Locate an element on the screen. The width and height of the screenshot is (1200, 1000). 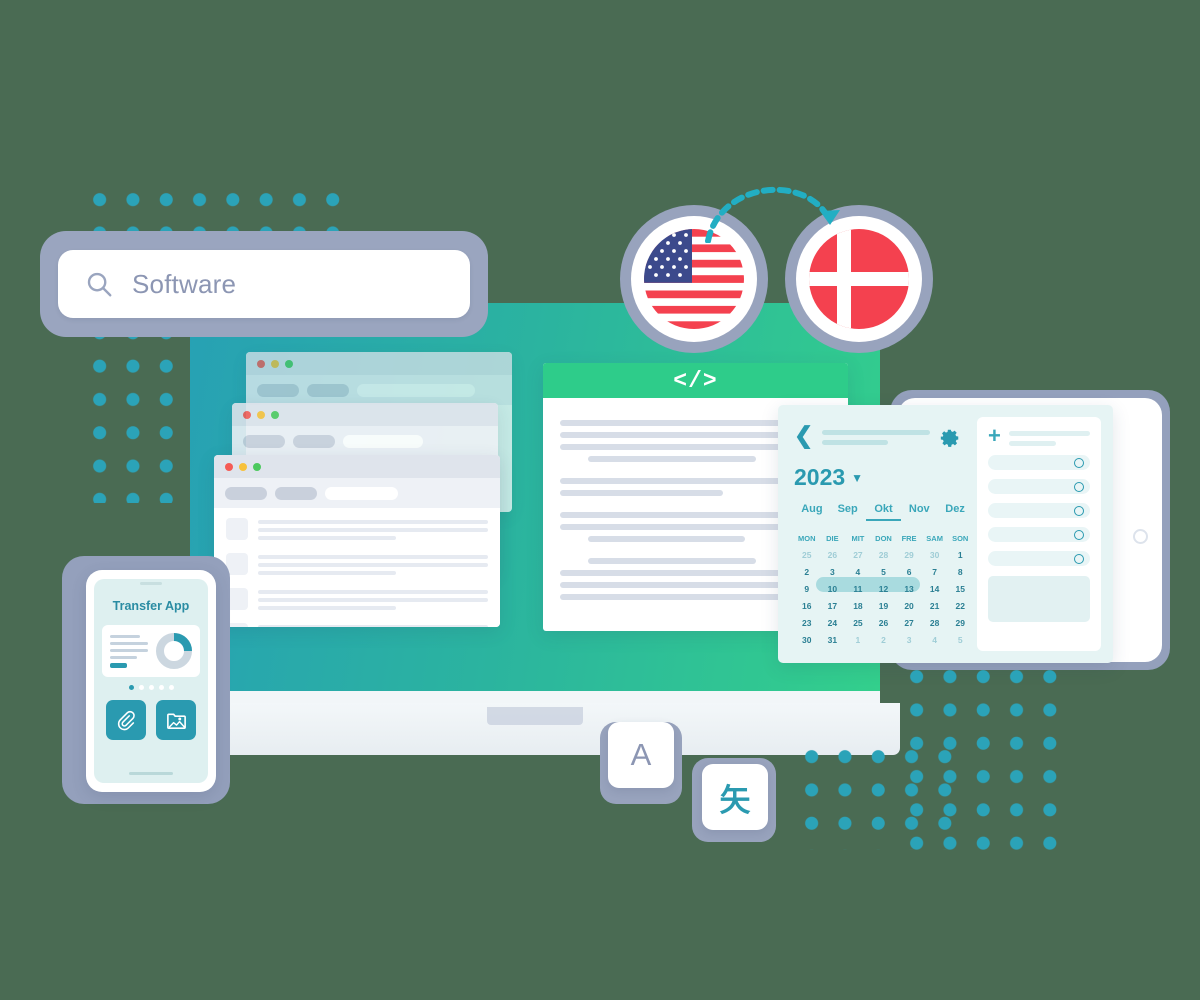
latin-letter-tile: A is located at coordinates (641, 755).